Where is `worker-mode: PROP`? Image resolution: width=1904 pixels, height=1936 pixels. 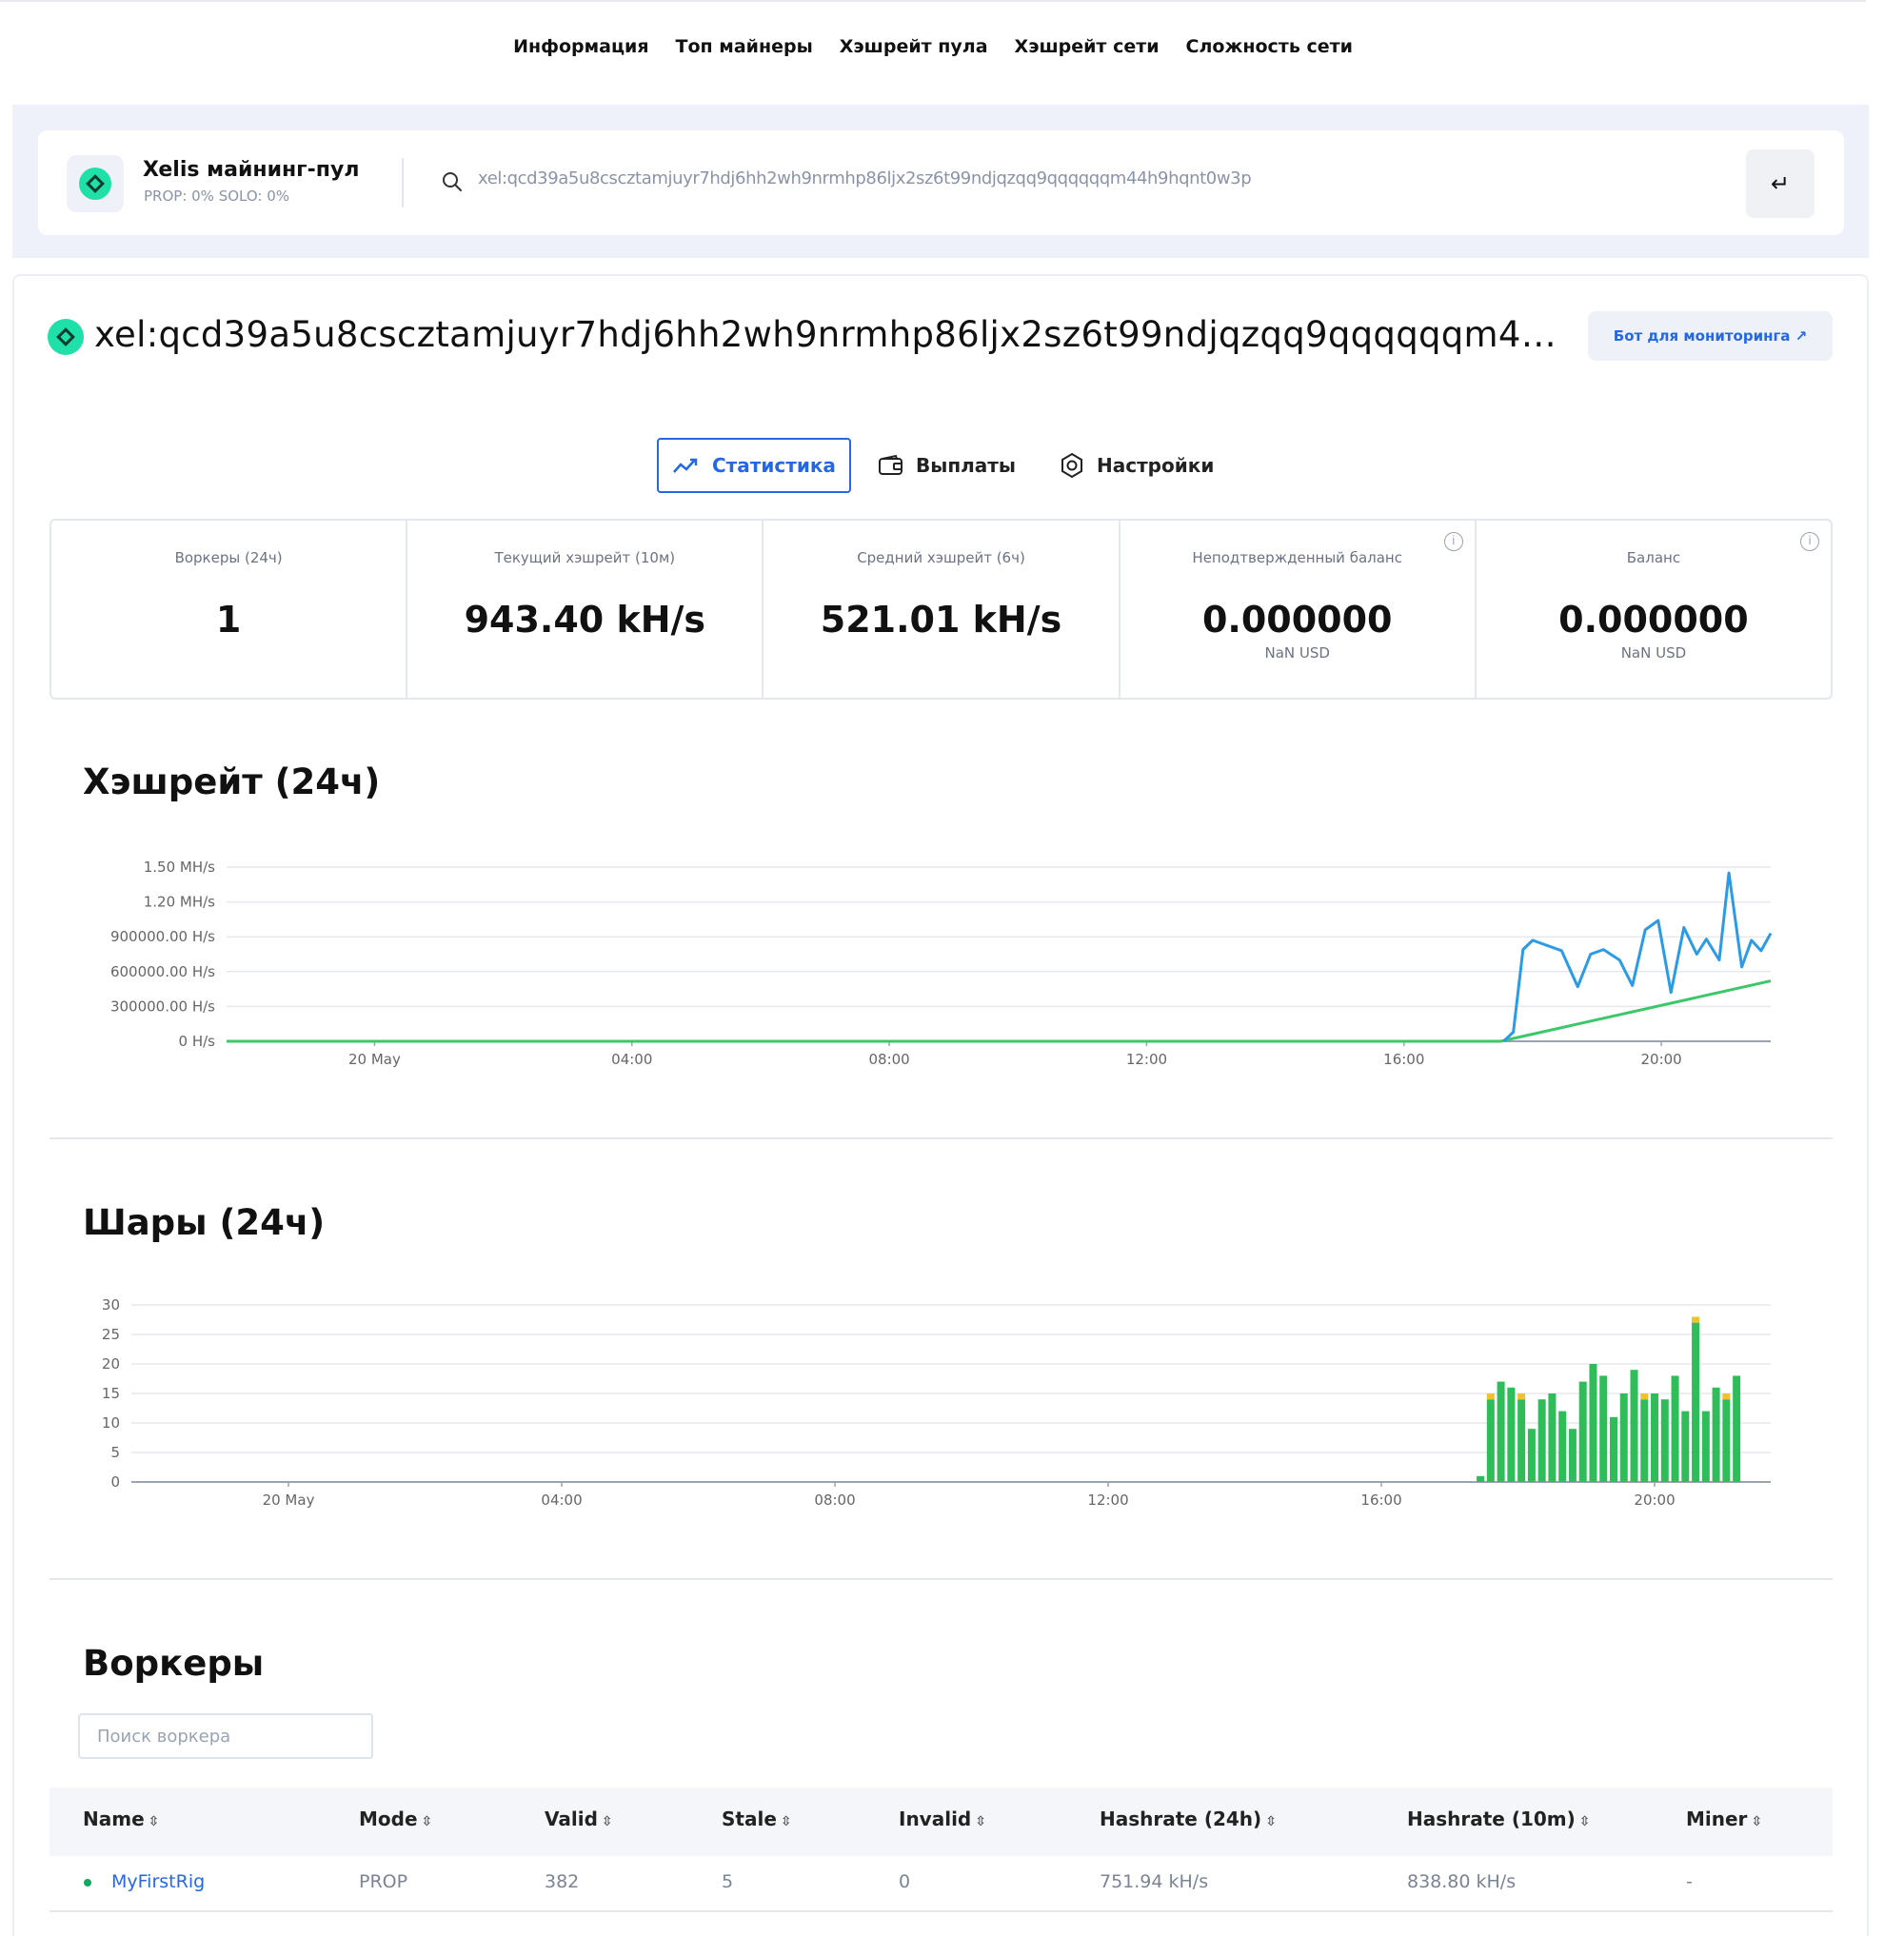 worker-mode: PROP is located at coordinates (383, 1882).